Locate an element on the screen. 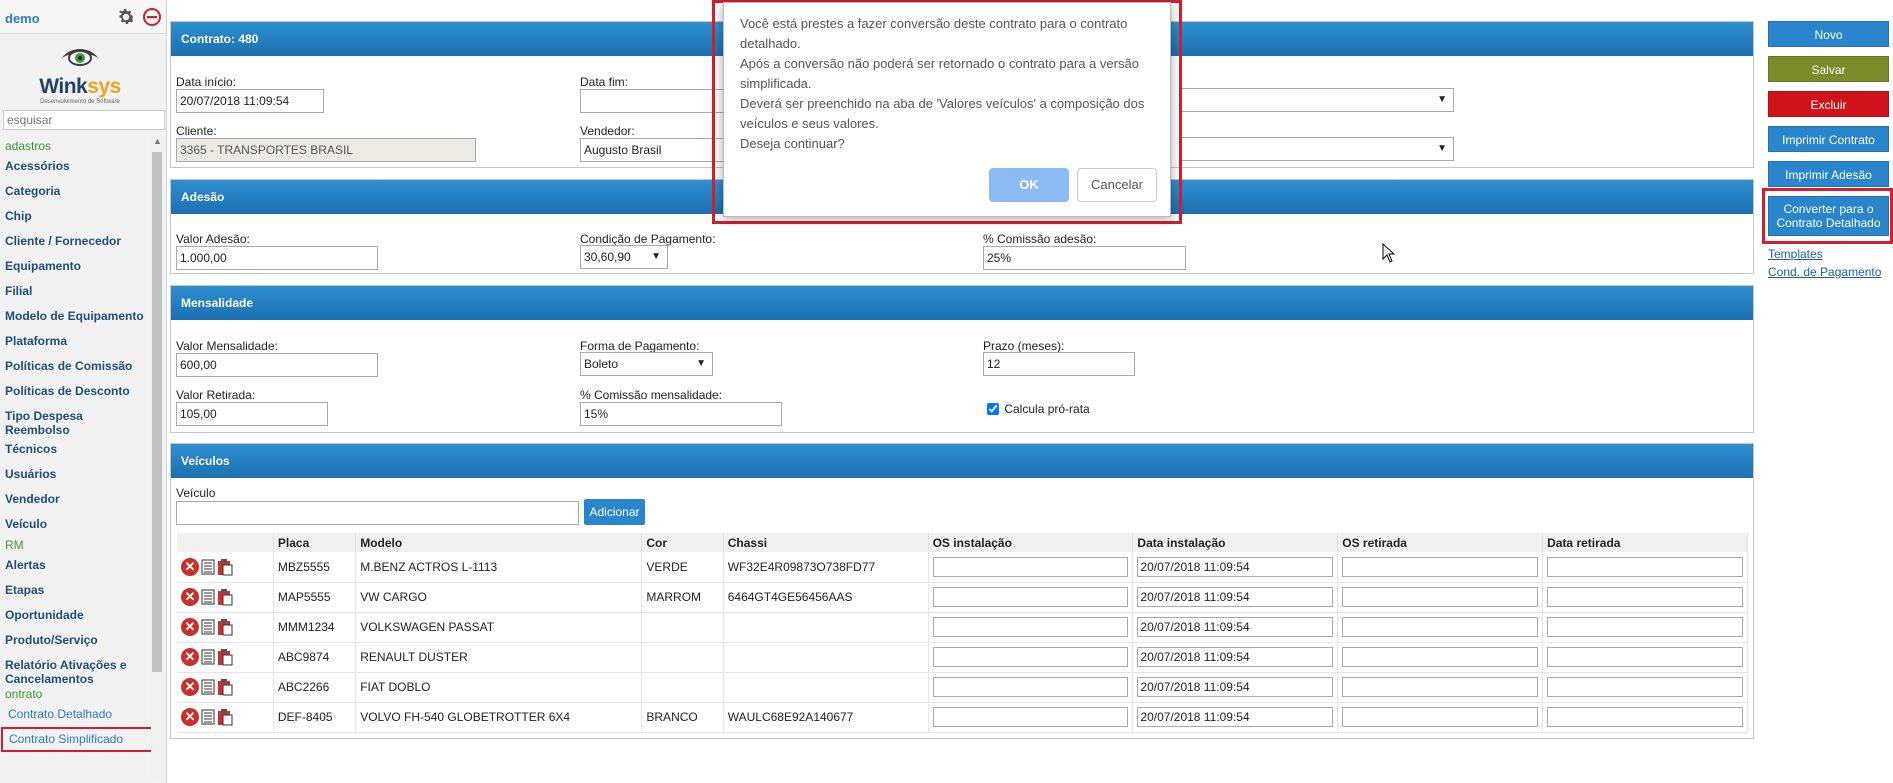  comissao-mensalidade-field: 15% is located at coordinates (681, 414).